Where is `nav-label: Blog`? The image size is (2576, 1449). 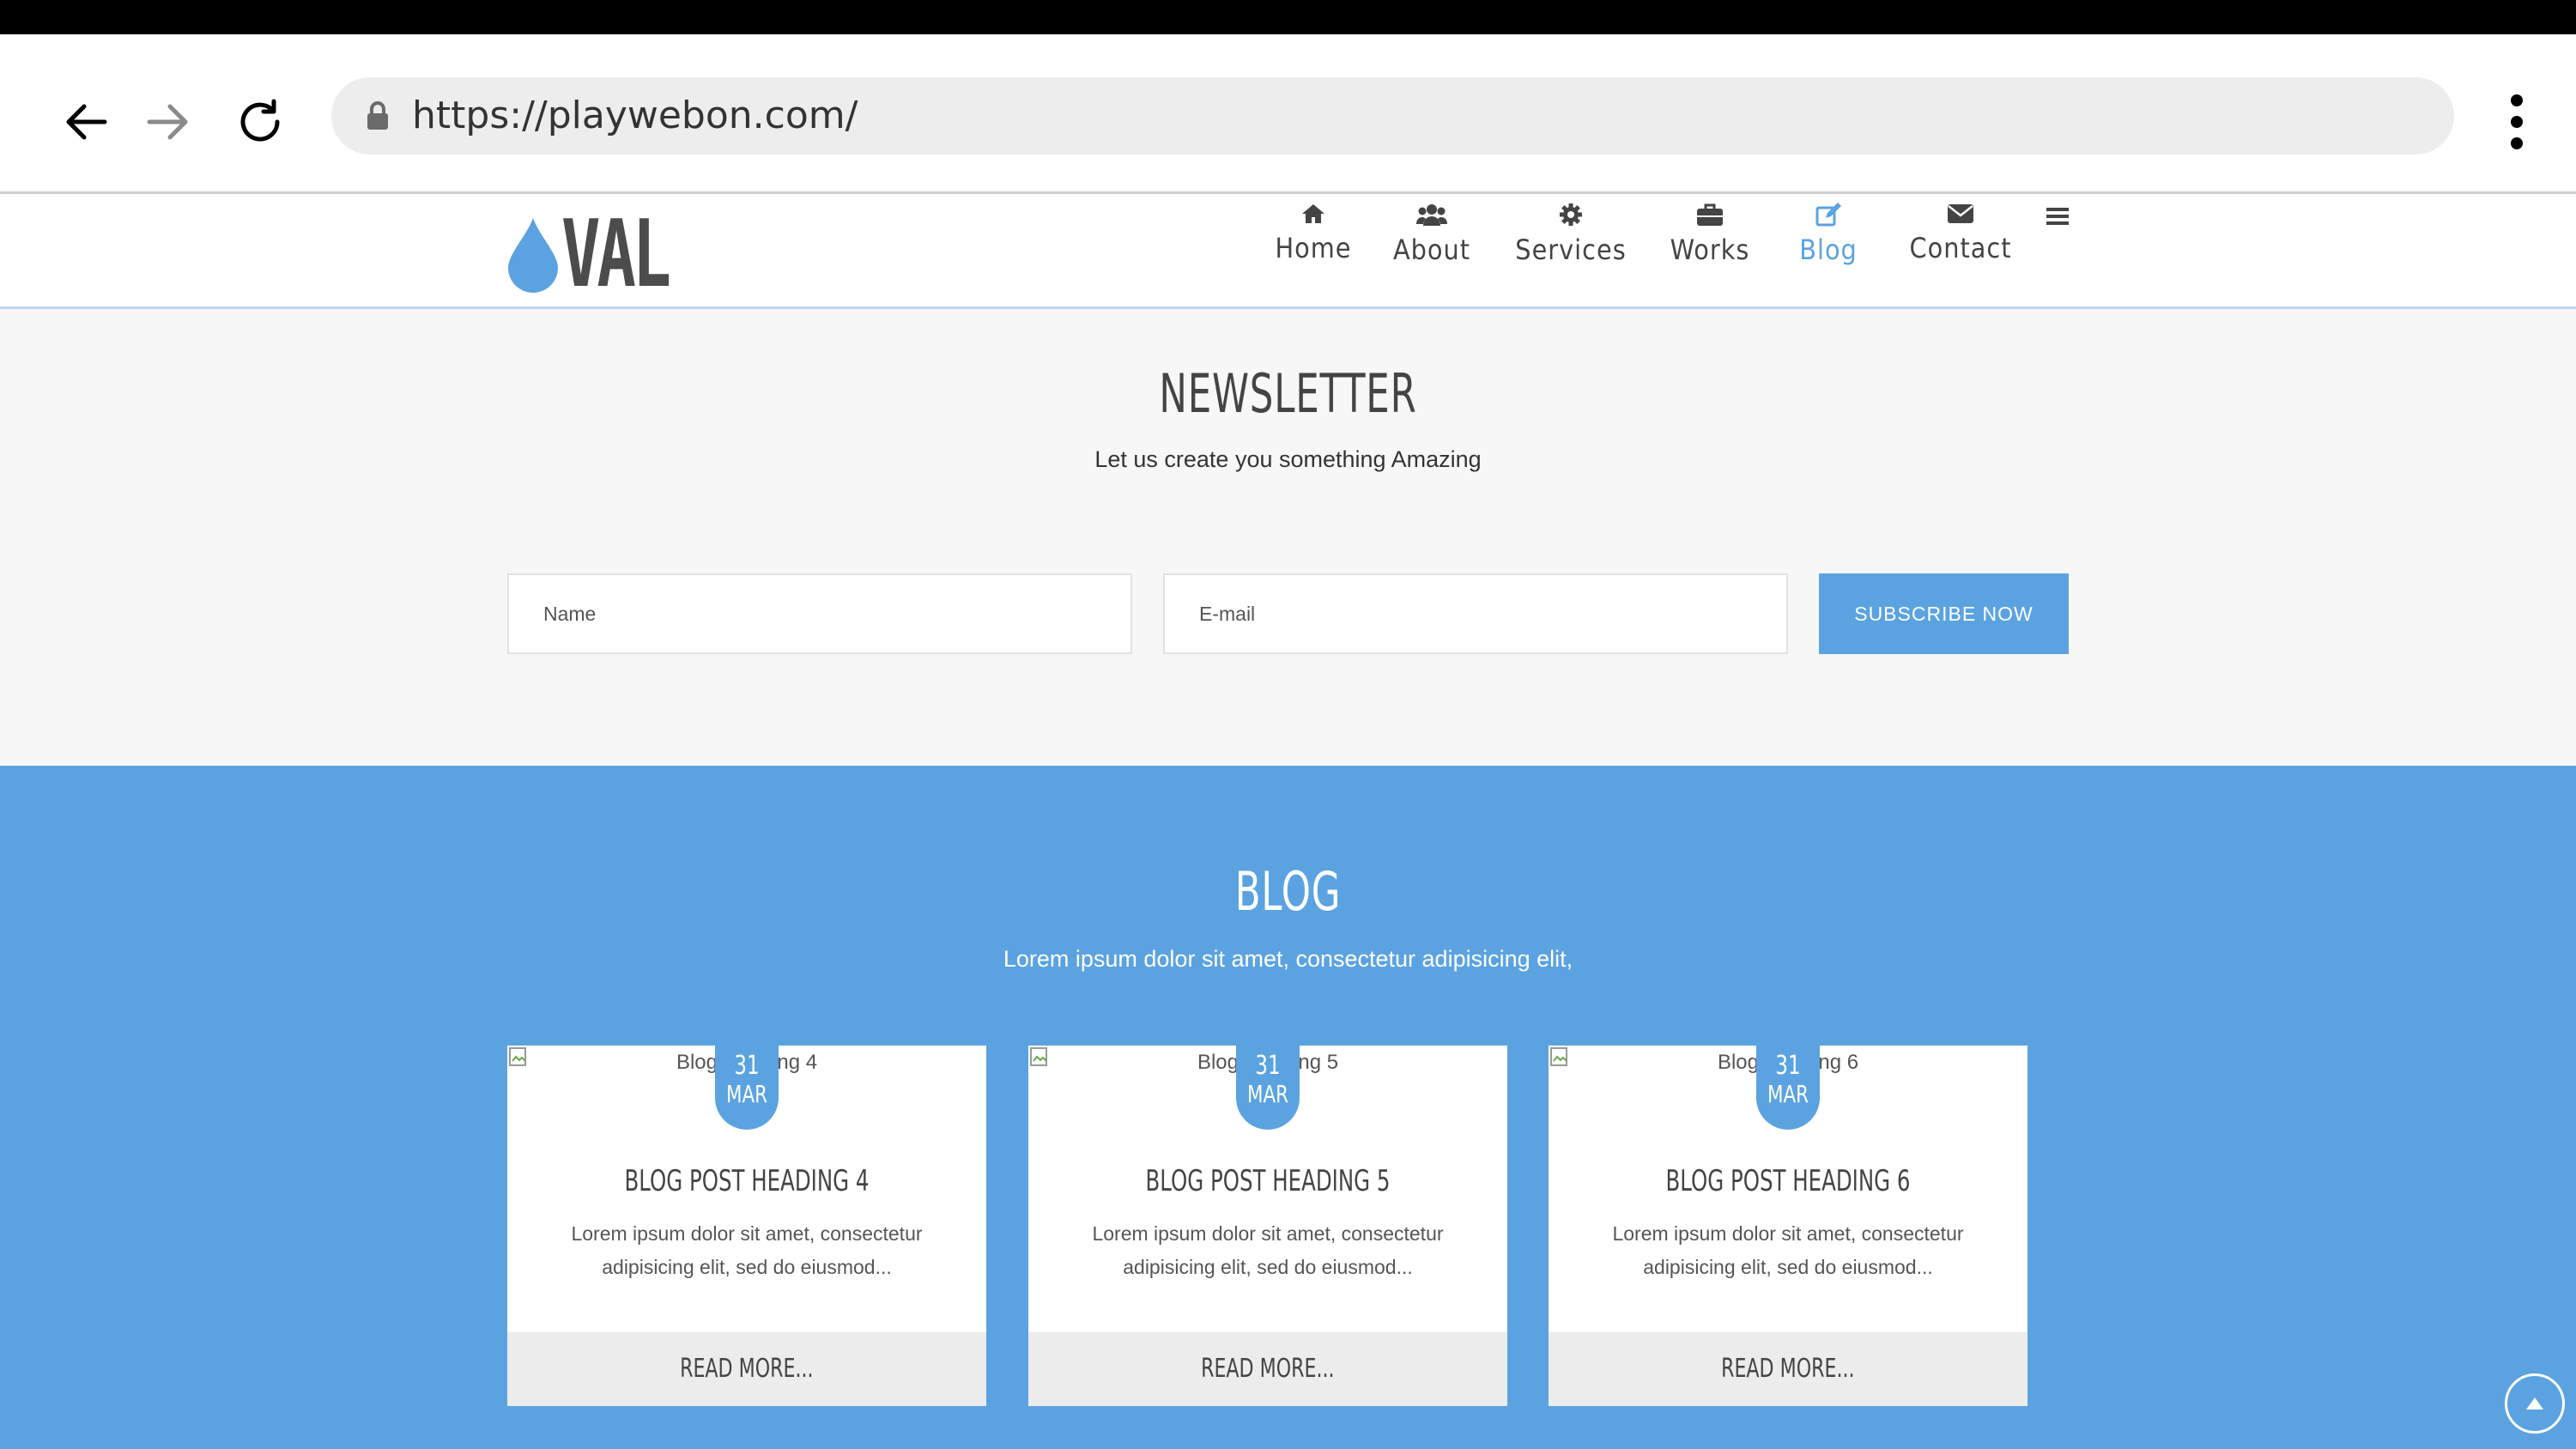 nav-label: Blog is located at coordinates (1828, 249).